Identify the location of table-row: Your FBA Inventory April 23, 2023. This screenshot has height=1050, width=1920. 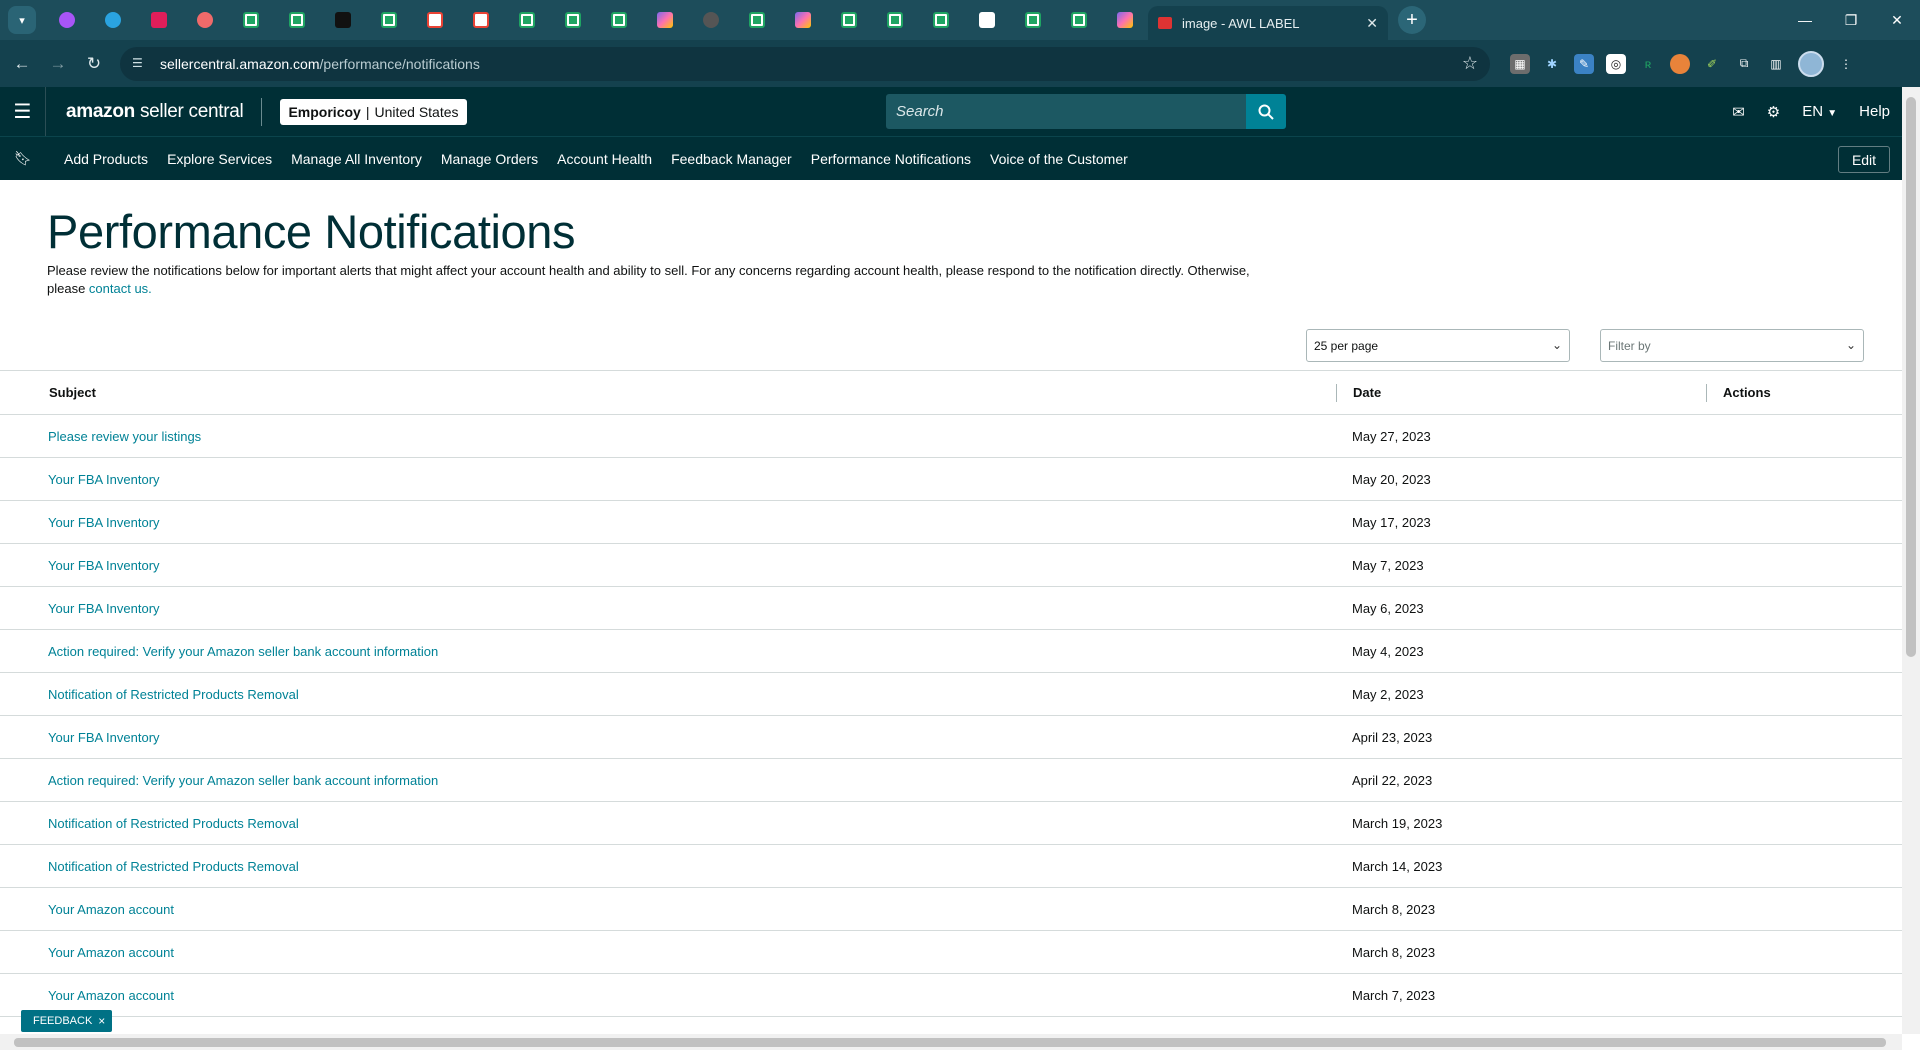
(951, 737).